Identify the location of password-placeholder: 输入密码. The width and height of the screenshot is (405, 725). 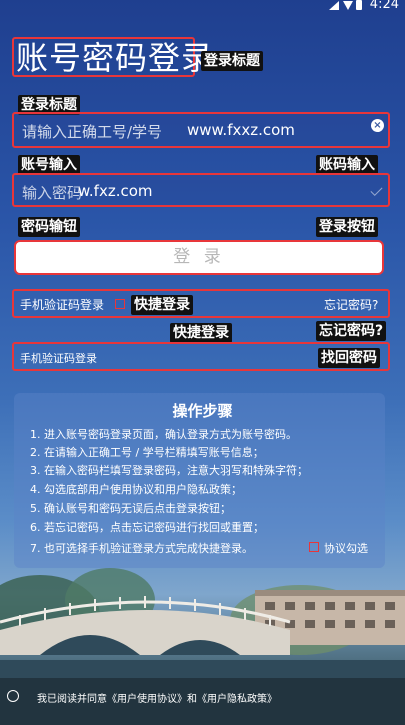
(52, 193).